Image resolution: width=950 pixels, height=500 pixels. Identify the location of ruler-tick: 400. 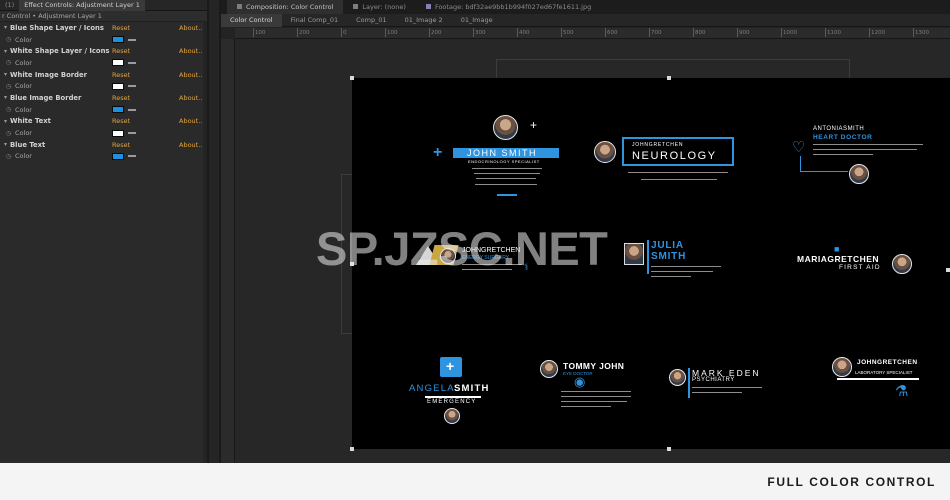
(523, 32).